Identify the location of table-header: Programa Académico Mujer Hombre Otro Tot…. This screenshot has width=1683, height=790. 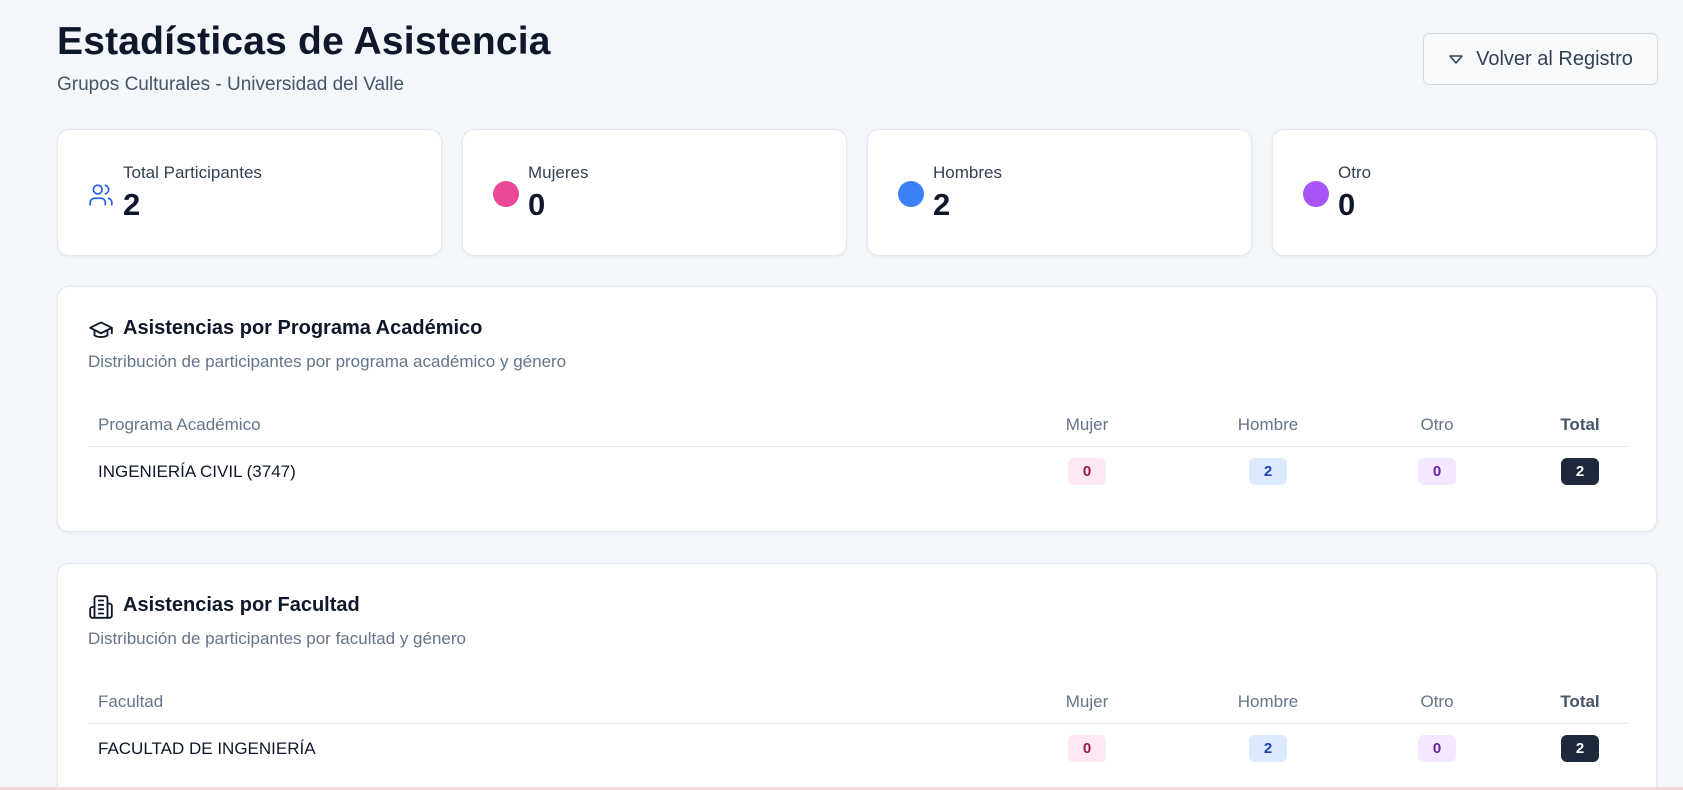
(858, 431).